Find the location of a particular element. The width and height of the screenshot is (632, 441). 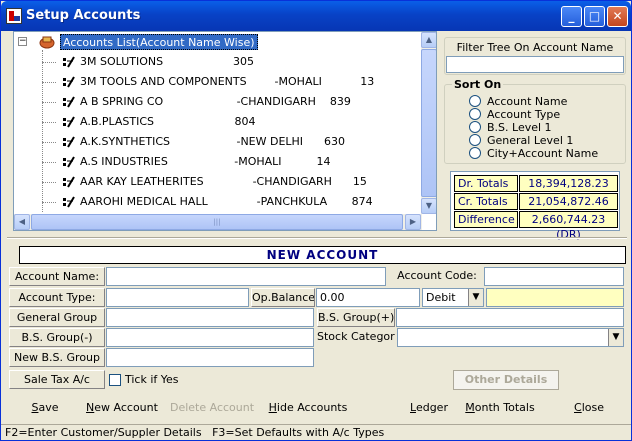

new-bs-group-label: New B.S. Group is located at coordinates (57, 357).